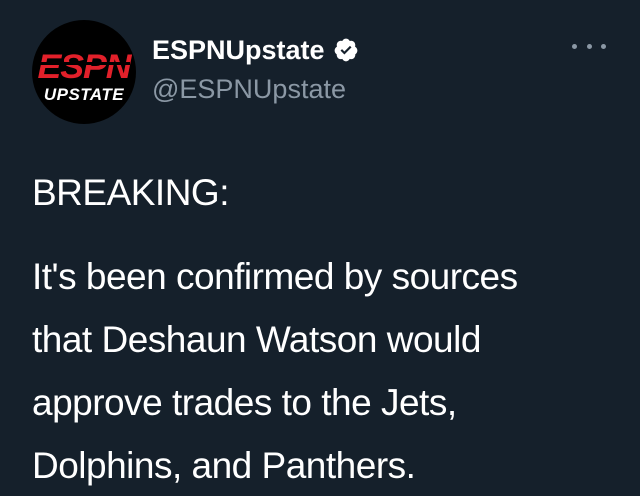 The width and height of the screenshot is (640, 496). I want to click on avatar: ESPN UPSTATE, so click(84, 72).